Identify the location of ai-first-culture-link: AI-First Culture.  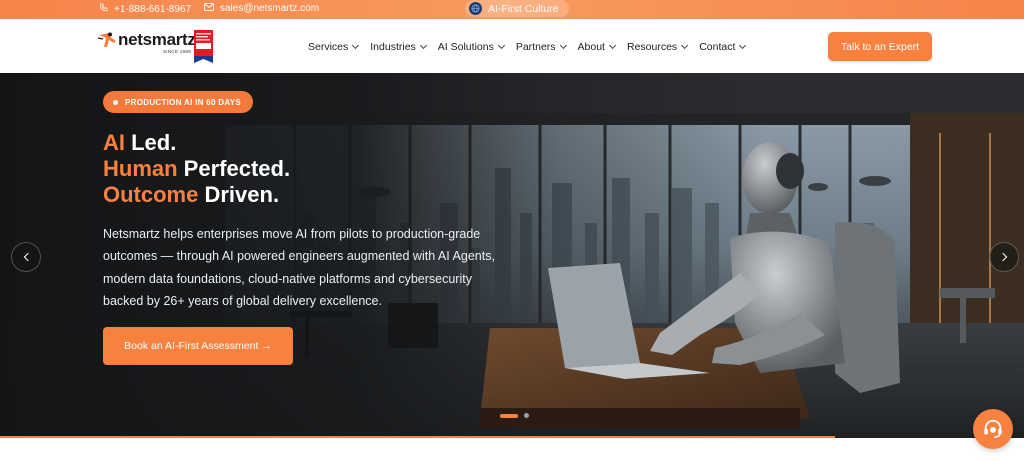
(517, 8).